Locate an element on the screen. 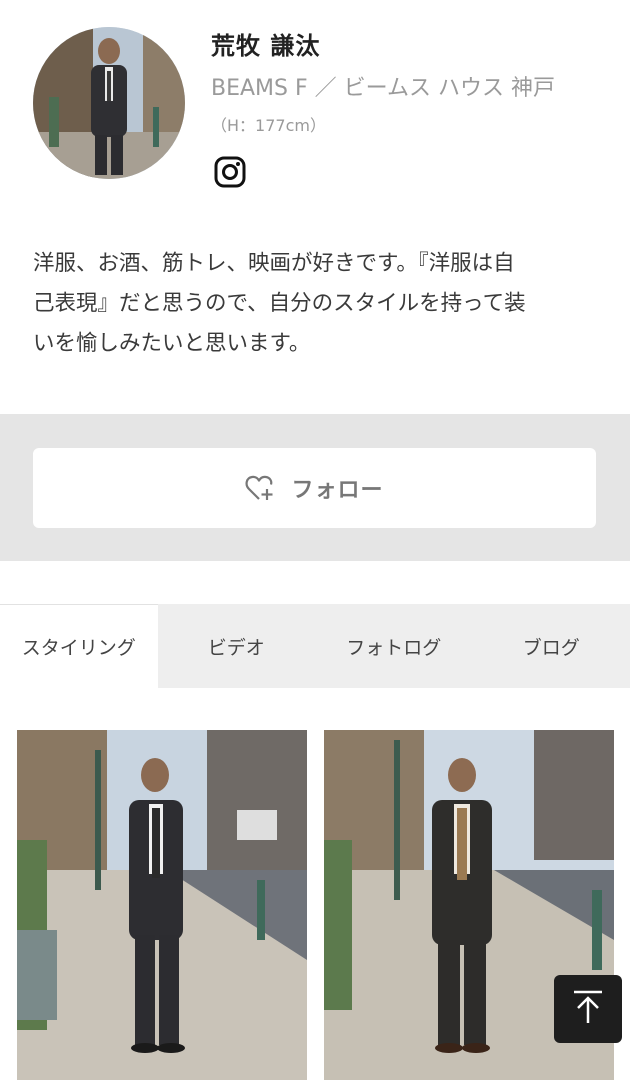  profile-height: （H：177cm） is located at coordinates (268, 125).